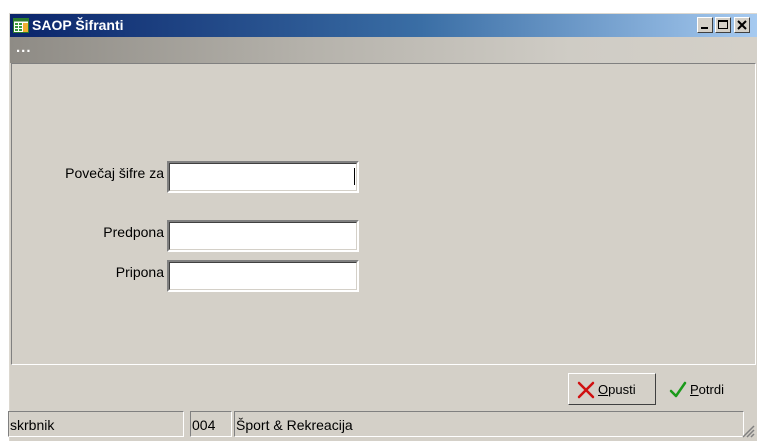 The width and height of the screenshot is (758, 443). Describe the element at coordinates (354, 176) in the screenshot. I see `text-caret` at that location.